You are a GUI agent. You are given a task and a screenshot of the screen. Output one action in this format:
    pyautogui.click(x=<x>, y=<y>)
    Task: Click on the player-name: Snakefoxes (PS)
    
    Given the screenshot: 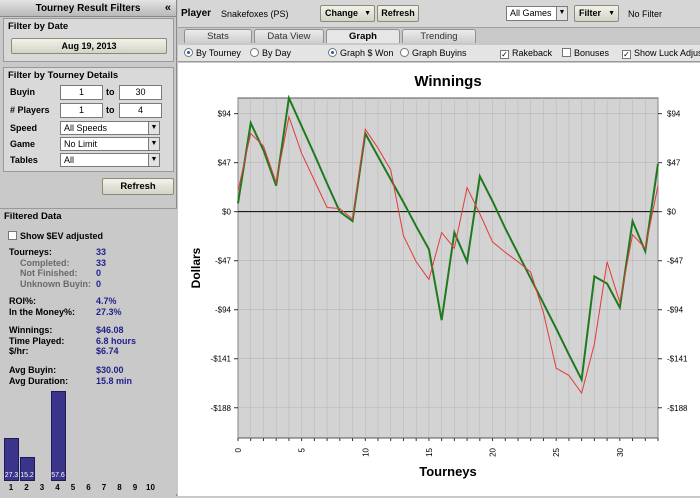 What is the action you would take?
    pyautogui.click(x=255, y=14)
    